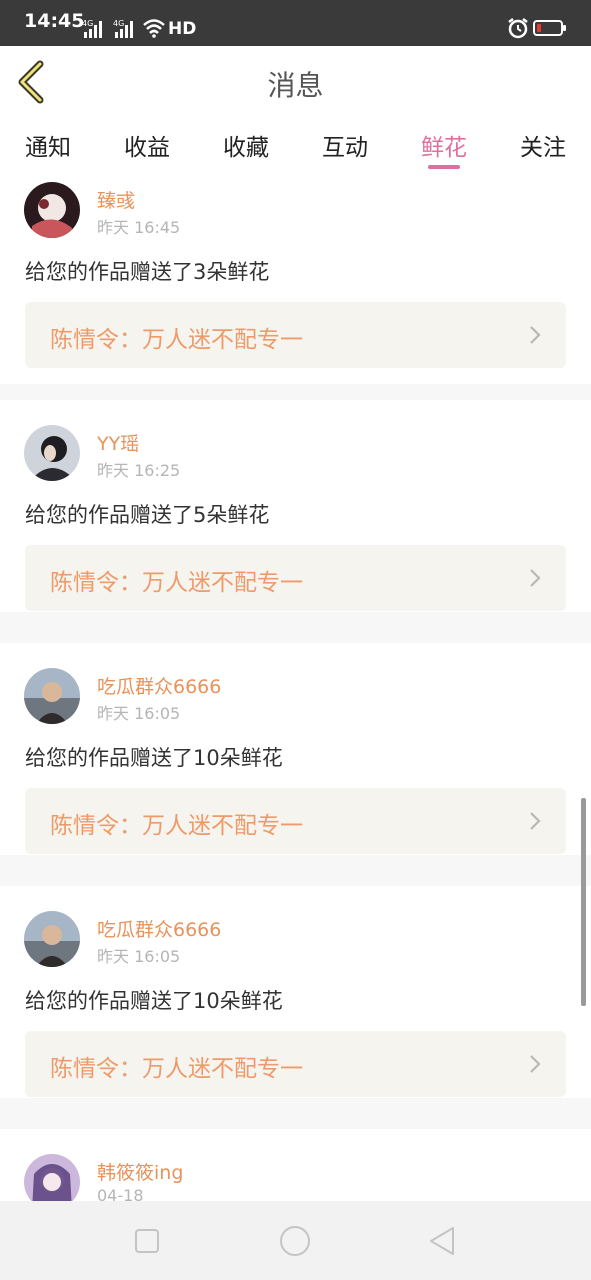 Image resolution: width=591 pixels, height=1280 pixels. I want to click on username: 韩筱筱ing, so click(140, 1171).